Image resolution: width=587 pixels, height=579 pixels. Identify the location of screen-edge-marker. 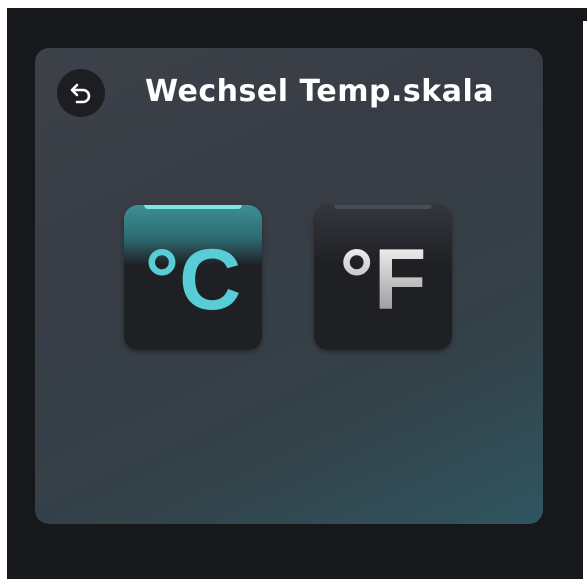
(585, 14).